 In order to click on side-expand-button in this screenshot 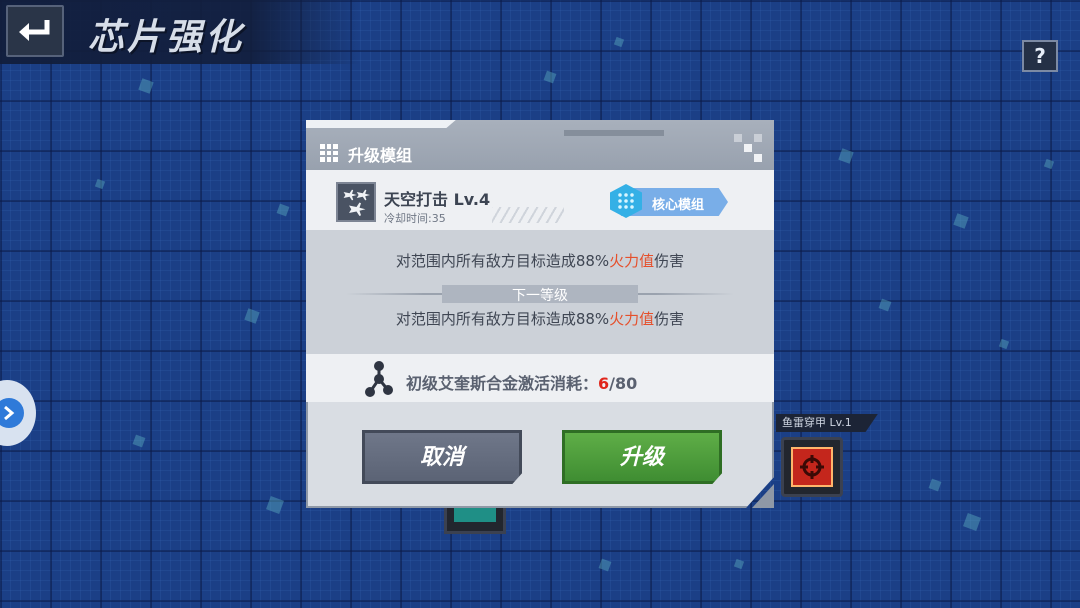, I will do `click(18, 413)`.